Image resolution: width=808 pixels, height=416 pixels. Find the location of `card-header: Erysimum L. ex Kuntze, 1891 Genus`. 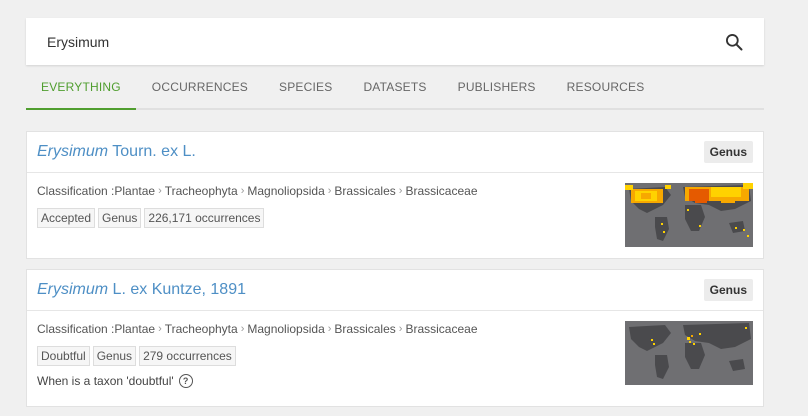

card-header: Erysimum L. ex Kuntze, 1891 Genus is located at coordinates (395, 290).